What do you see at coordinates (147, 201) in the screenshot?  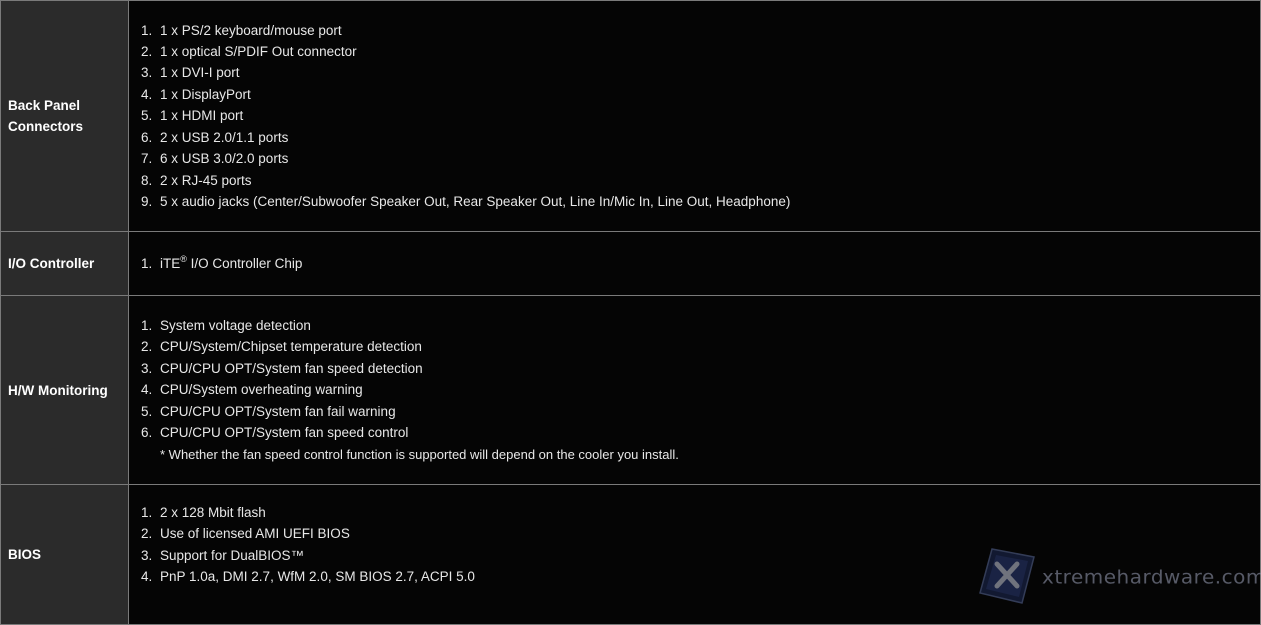 I see `item-number: 9.` at bounding box center [147, 201].